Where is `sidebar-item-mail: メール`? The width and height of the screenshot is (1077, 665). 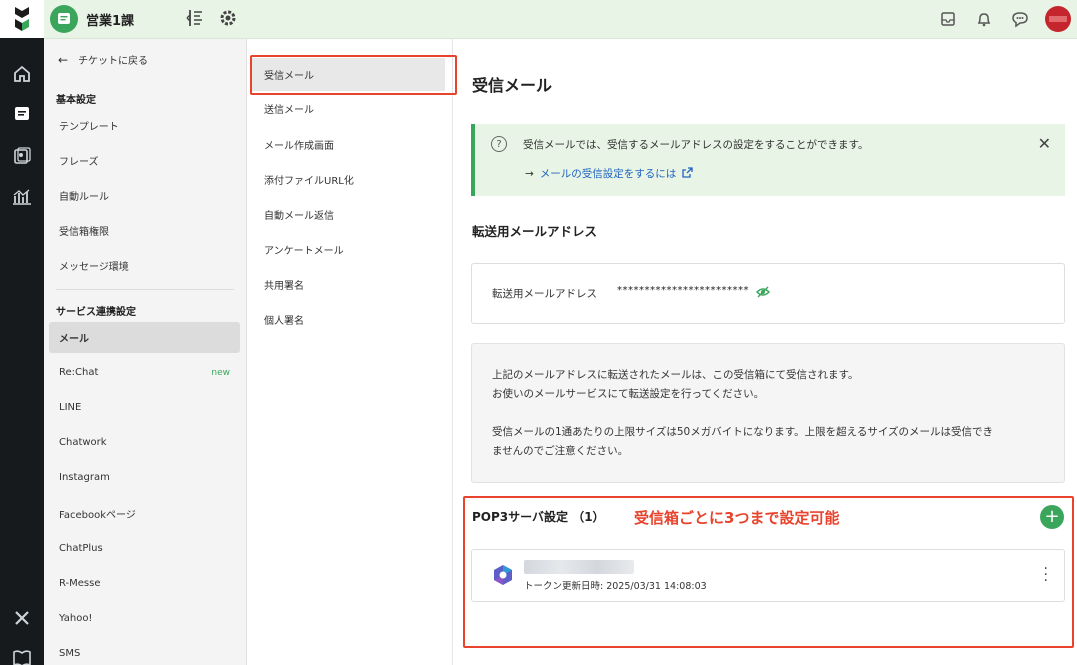 sidebar-item-mail: メール is located at coordinates (144, 337).